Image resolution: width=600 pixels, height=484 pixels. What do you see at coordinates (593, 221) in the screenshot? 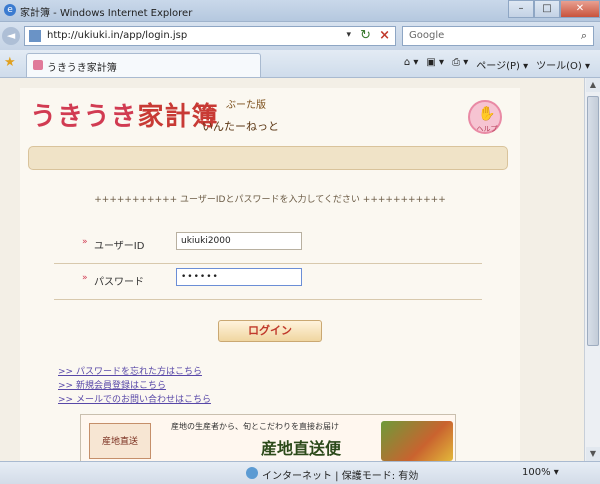
I see `scroll-thumb` at bounding box center [593, 221].